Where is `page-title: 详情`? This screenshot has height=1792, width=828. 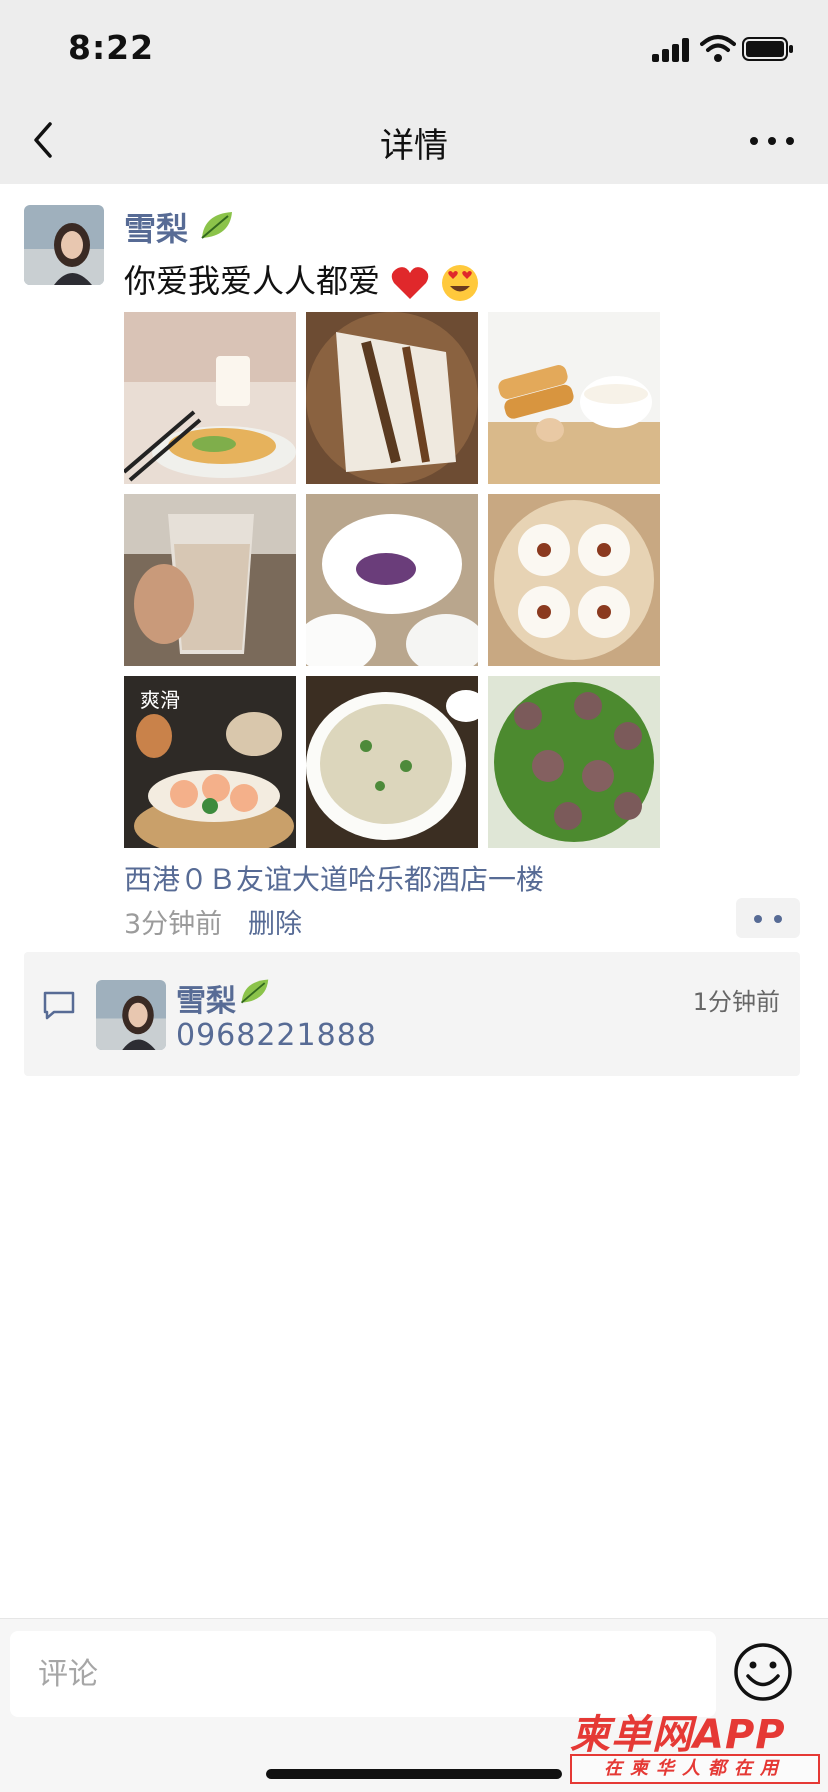 page-title: 详情 is located at coordinates (414, 146).